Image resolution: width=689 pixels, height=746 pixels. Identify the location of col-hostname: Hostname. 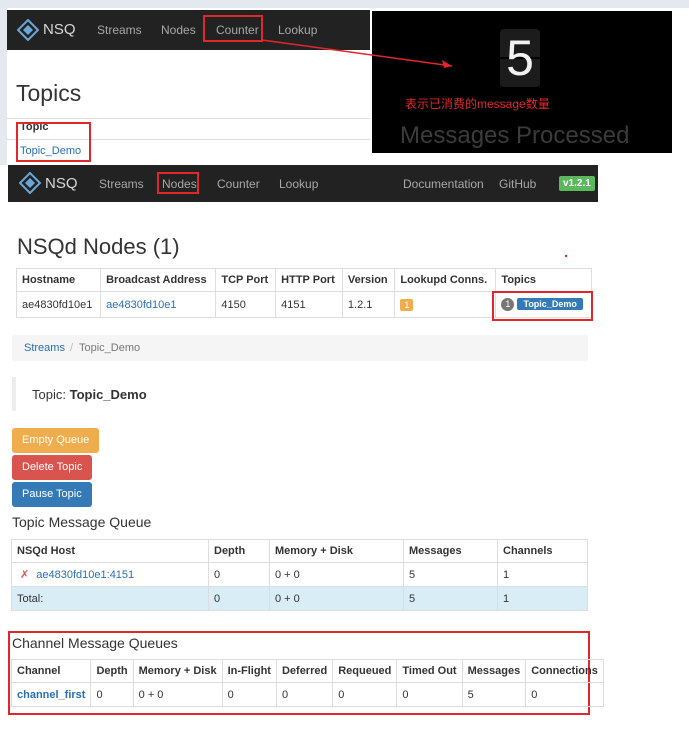
(58, 280).